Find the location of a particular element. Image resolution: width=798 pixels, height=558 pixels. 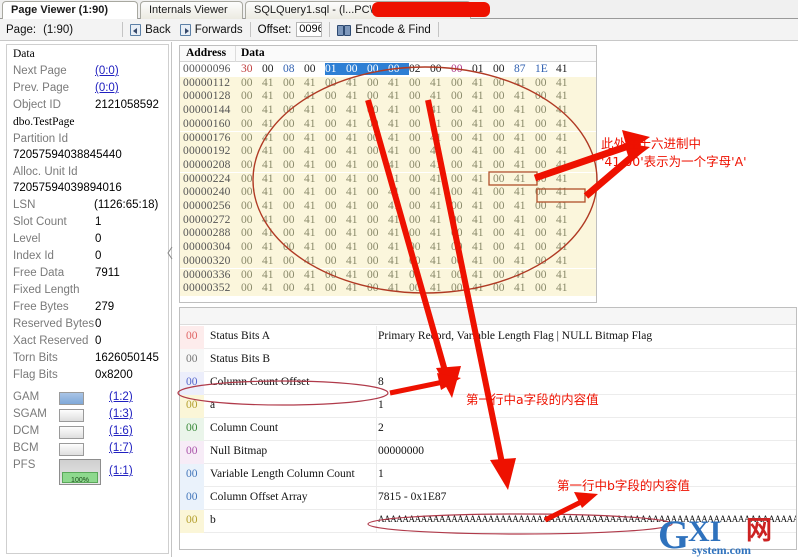

hex-row: 00000128 00 41 00 41 00 41 00 41 00 41 00 41 00 41 00 41 is located at coordinates (388, 97).